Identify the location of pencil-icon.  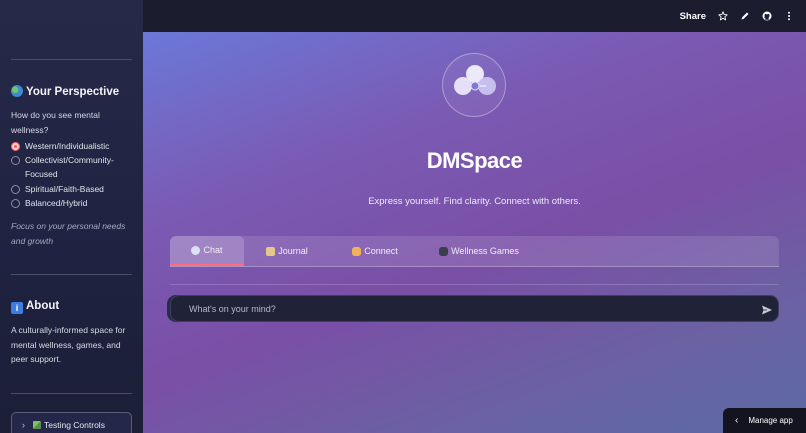
(745, 16).